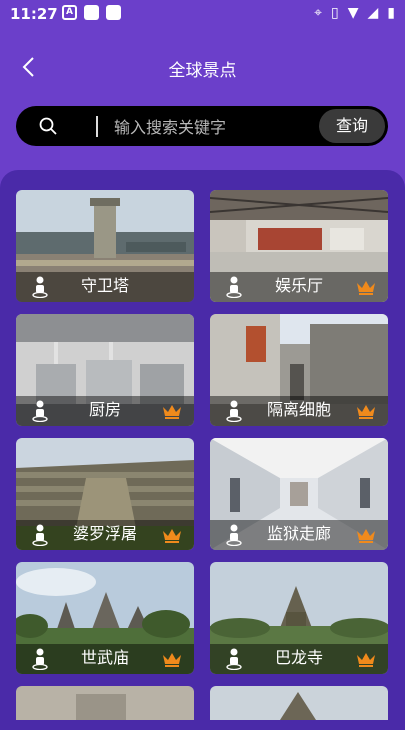 The height and width of the screenshot is (730, 405). I want to click on status-time: 11:27, so click(34, 14).